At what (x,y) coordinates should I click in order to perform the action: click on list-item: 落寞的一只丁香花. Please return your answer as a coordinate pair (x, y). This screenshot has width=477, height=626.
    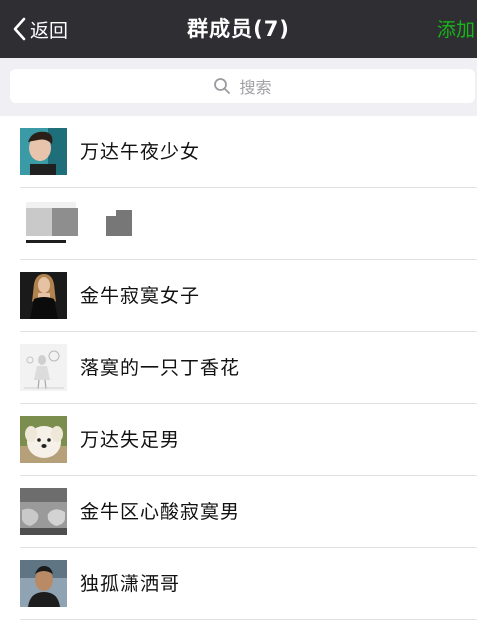
    Looking at the image, I should click on (238, 368).